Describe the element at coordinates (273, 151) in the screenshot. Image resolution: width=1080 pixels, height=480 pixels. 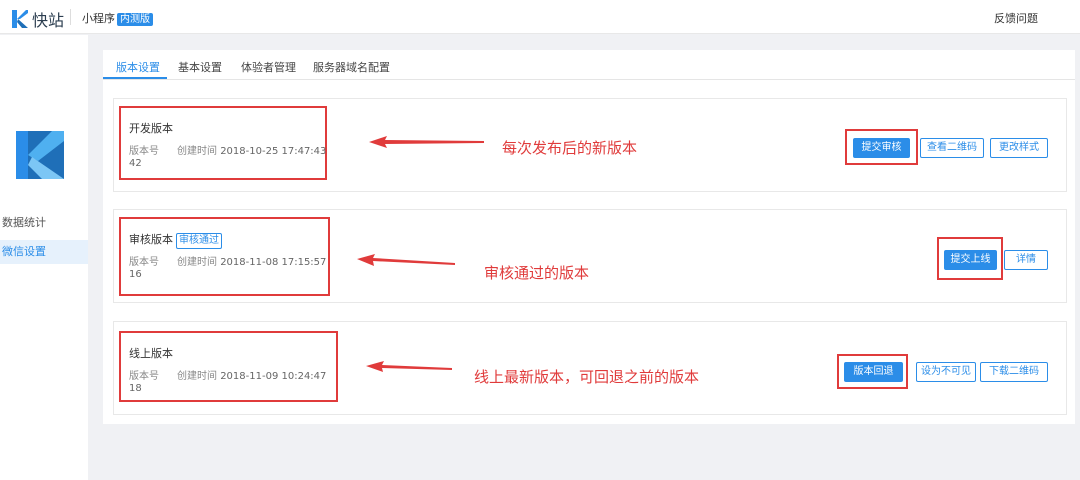
I see `created-time: 2018-10-25 17:47:43` at that location.